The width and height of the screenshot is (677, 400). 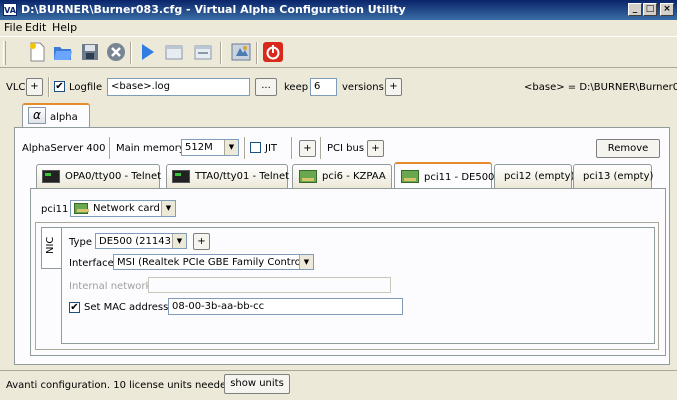 I want to click on nic-type-select: DE500 (21143) ▼, so click(x=141, y=241).